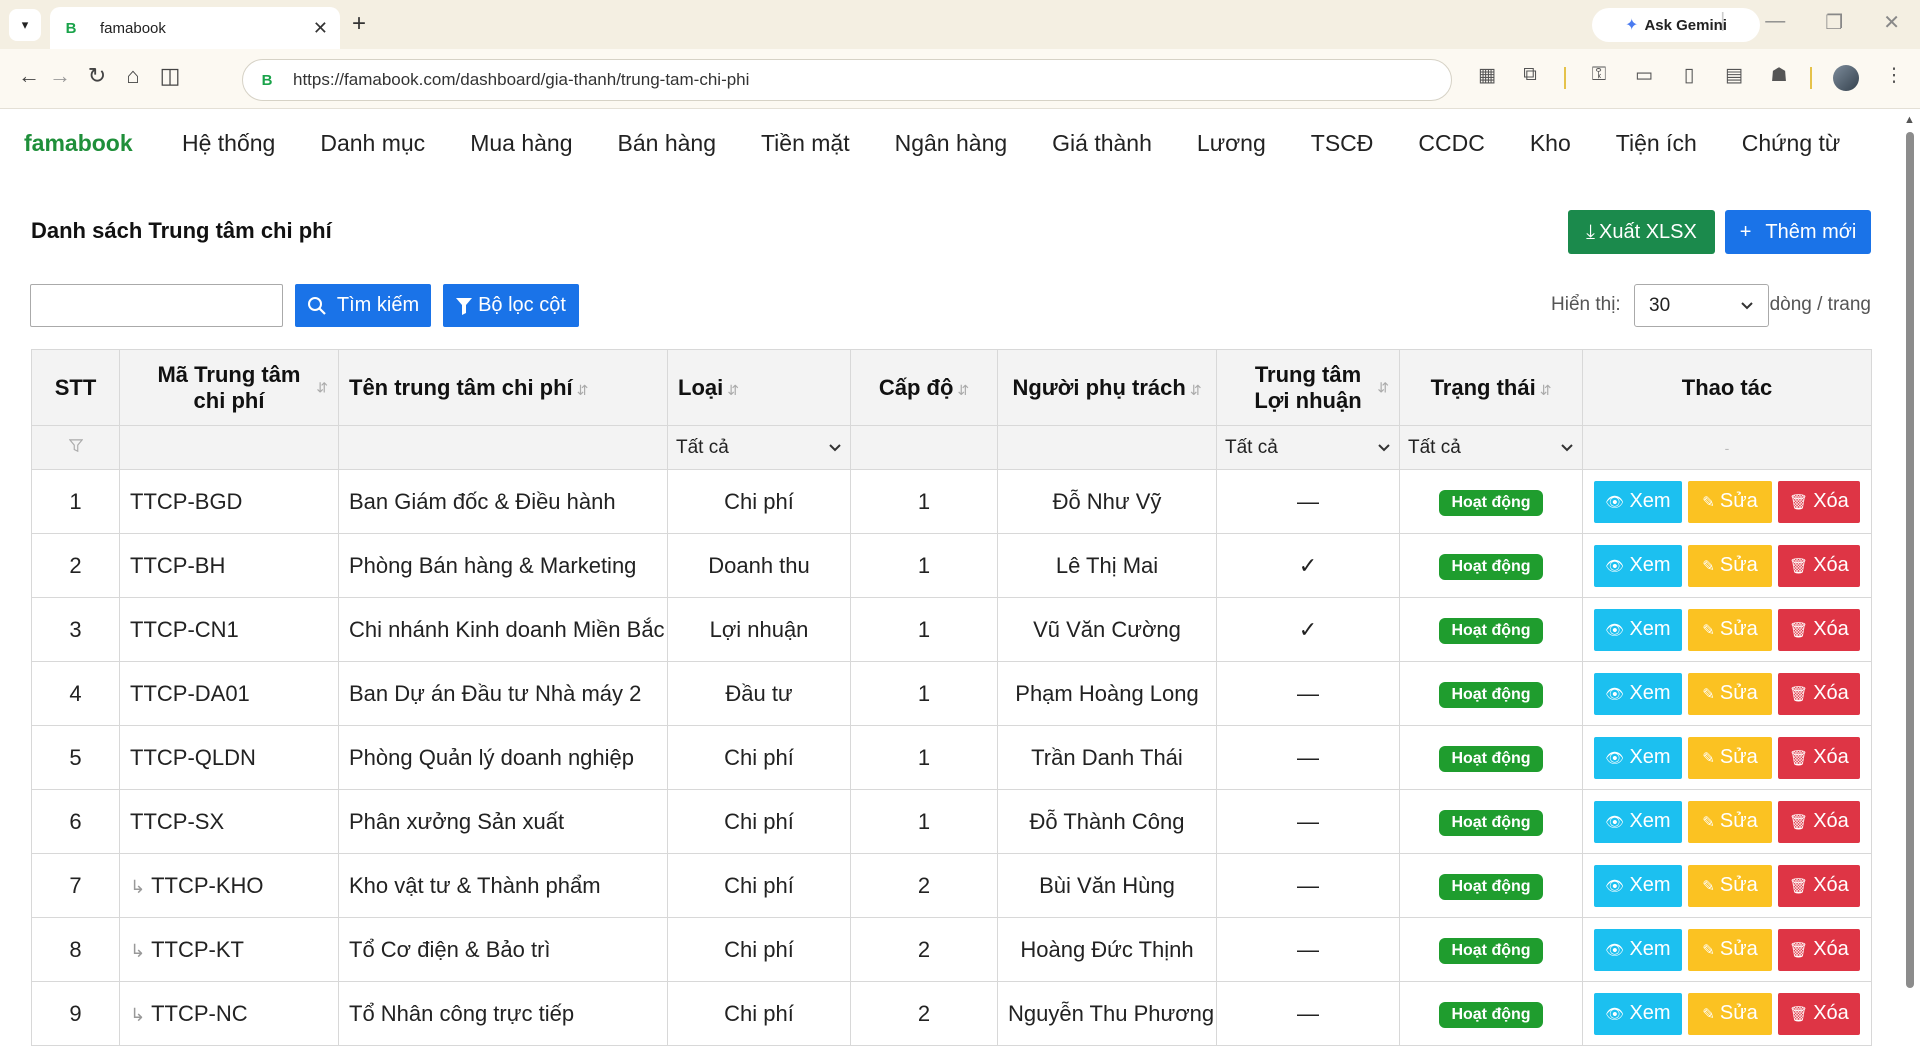 The height and width of the screenshot is (1046, 1920). What do you see at coordinates (511, 305) in the screenshot?
I see `column-filter-button: Bộ lọc cột` at bounding box center [511, 305].